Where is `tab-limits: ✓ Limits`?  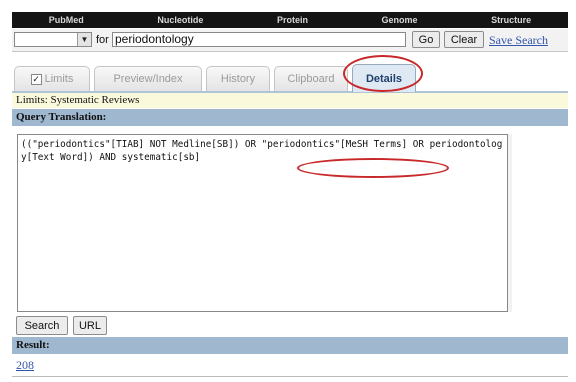
tab-limits: ✓ Limits is located at coordinates (52, 78).